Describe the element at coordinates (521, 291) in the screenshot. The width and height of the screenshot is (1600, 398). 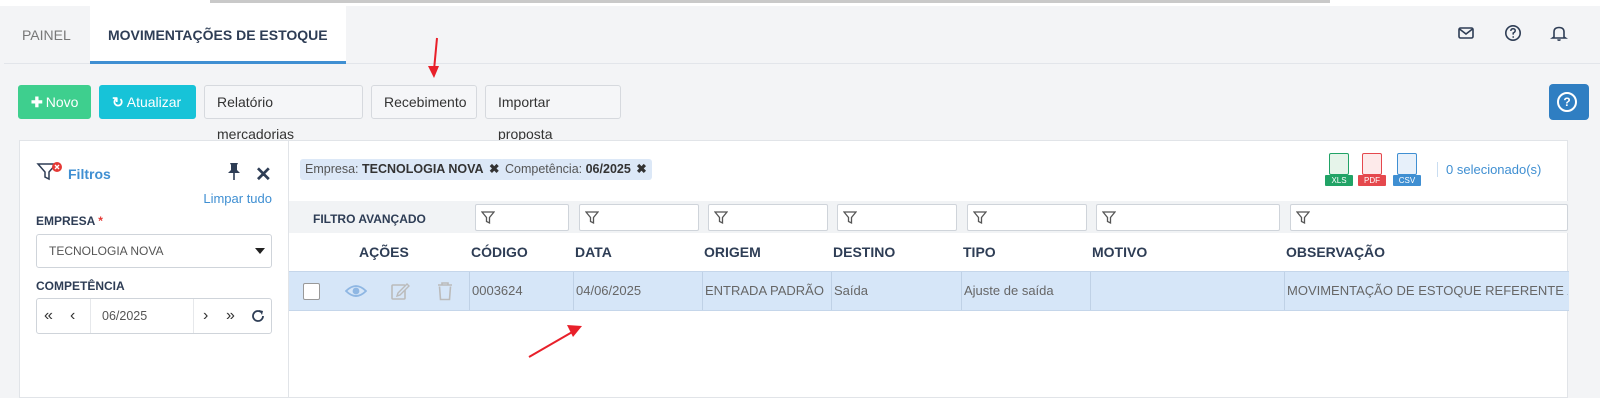
I see `cell-codigo: 0003624` at that location.